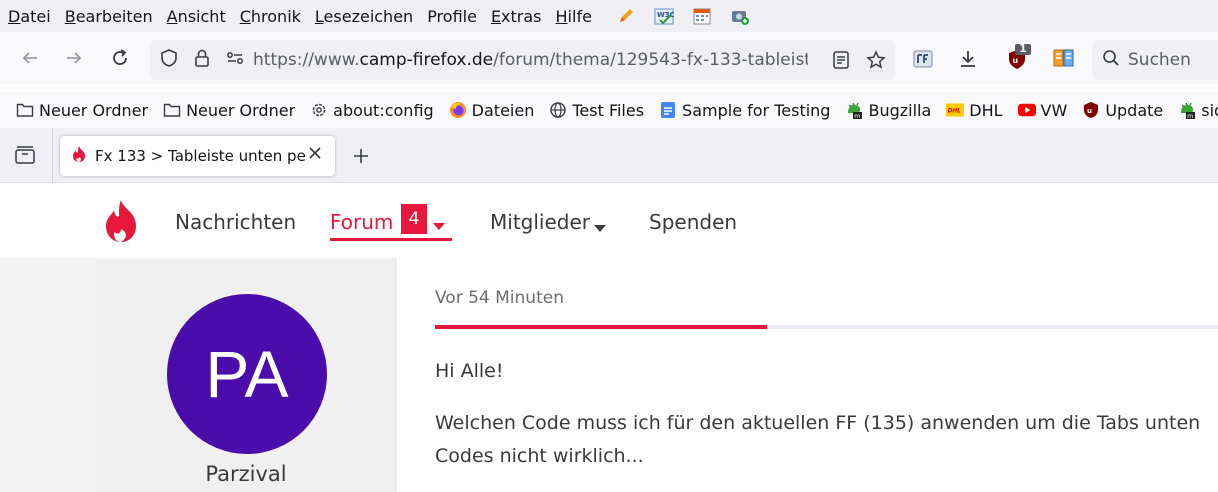 This screenshot has height=492, width=1218. What do you see at coordinates (668, 110) in the screenshot?
I see `docs-icon` at bounding box center [668, 110].